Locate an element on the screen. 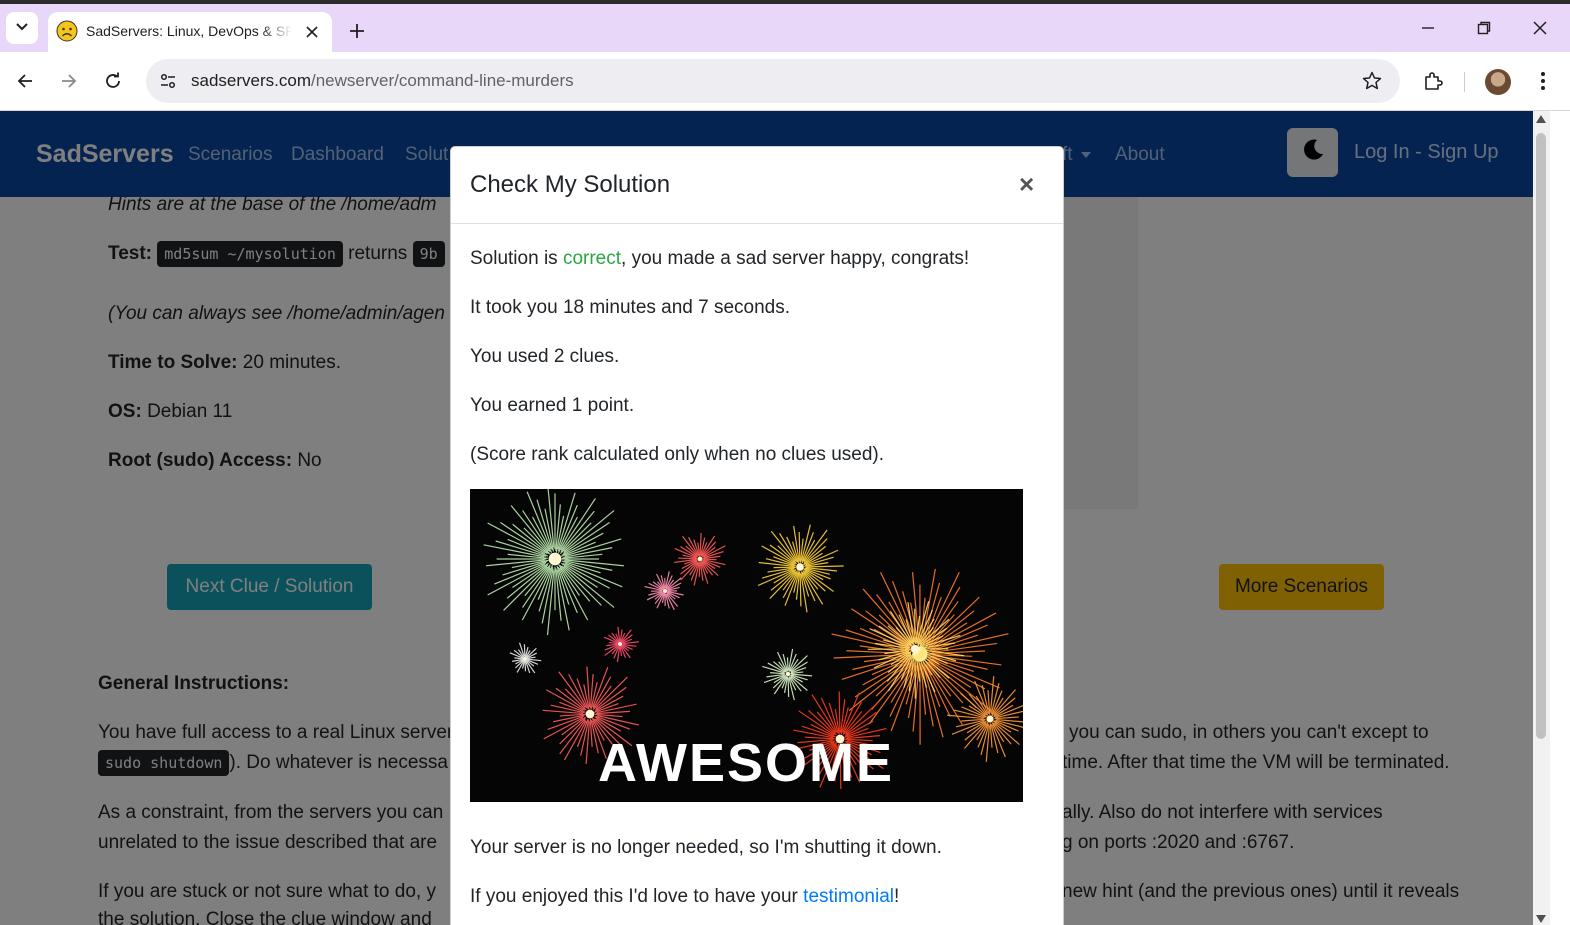 Image resolution: width=1570 pixels, height=925 pixels. site-info-icon is located at coordinates (168, 81).